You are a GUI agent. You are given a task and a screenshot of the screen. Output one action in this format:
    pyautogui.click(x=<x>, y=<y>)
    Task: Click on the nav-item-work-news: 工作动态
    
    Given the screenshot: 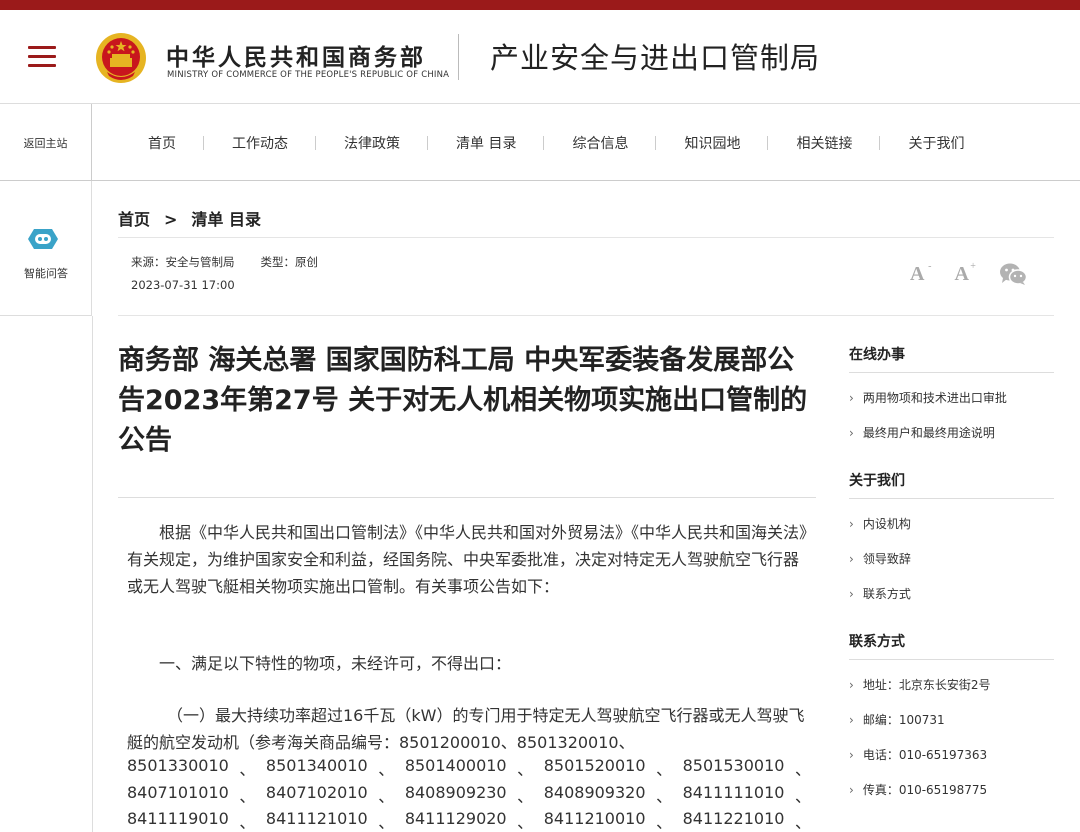 What is the action you would take?
    pyautogui.click(x=260, y=143)
    